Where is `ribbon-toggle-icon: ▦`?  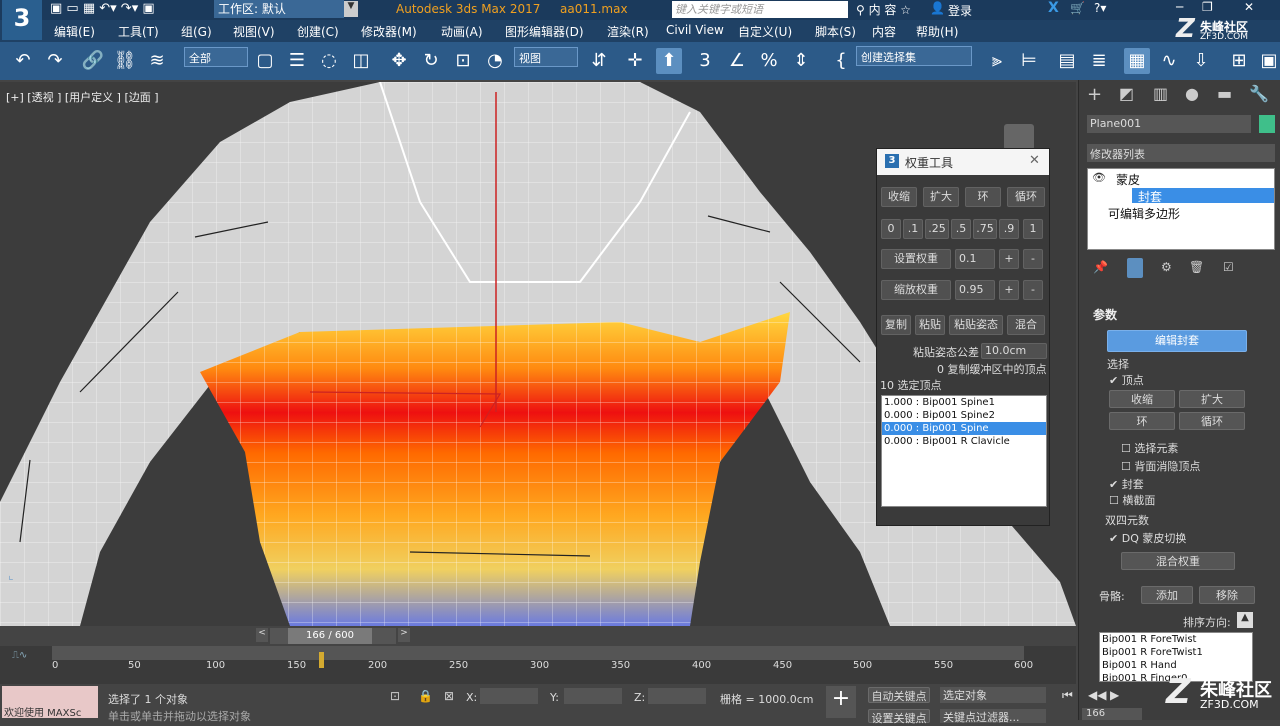 ribbon-toggle-icon: ▦ is located at coordinates (1137, 61).